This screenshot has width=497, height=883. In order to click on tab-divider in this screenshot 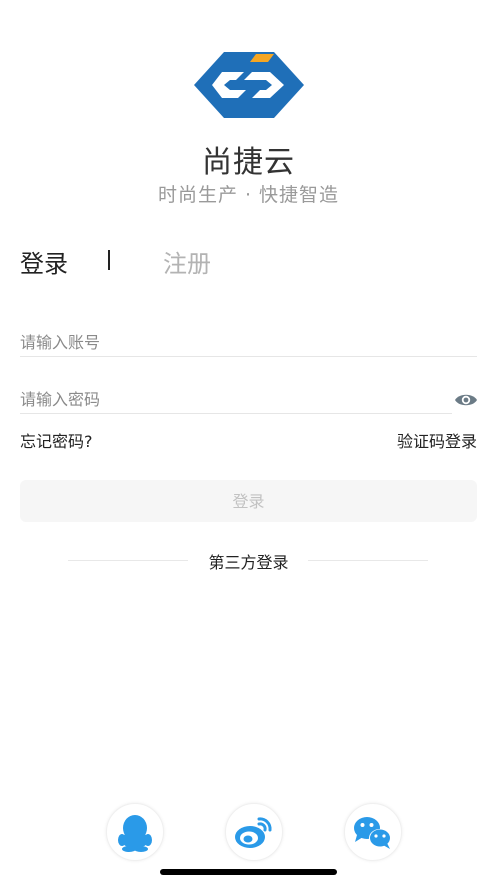, I will do `click(109, 260)`.